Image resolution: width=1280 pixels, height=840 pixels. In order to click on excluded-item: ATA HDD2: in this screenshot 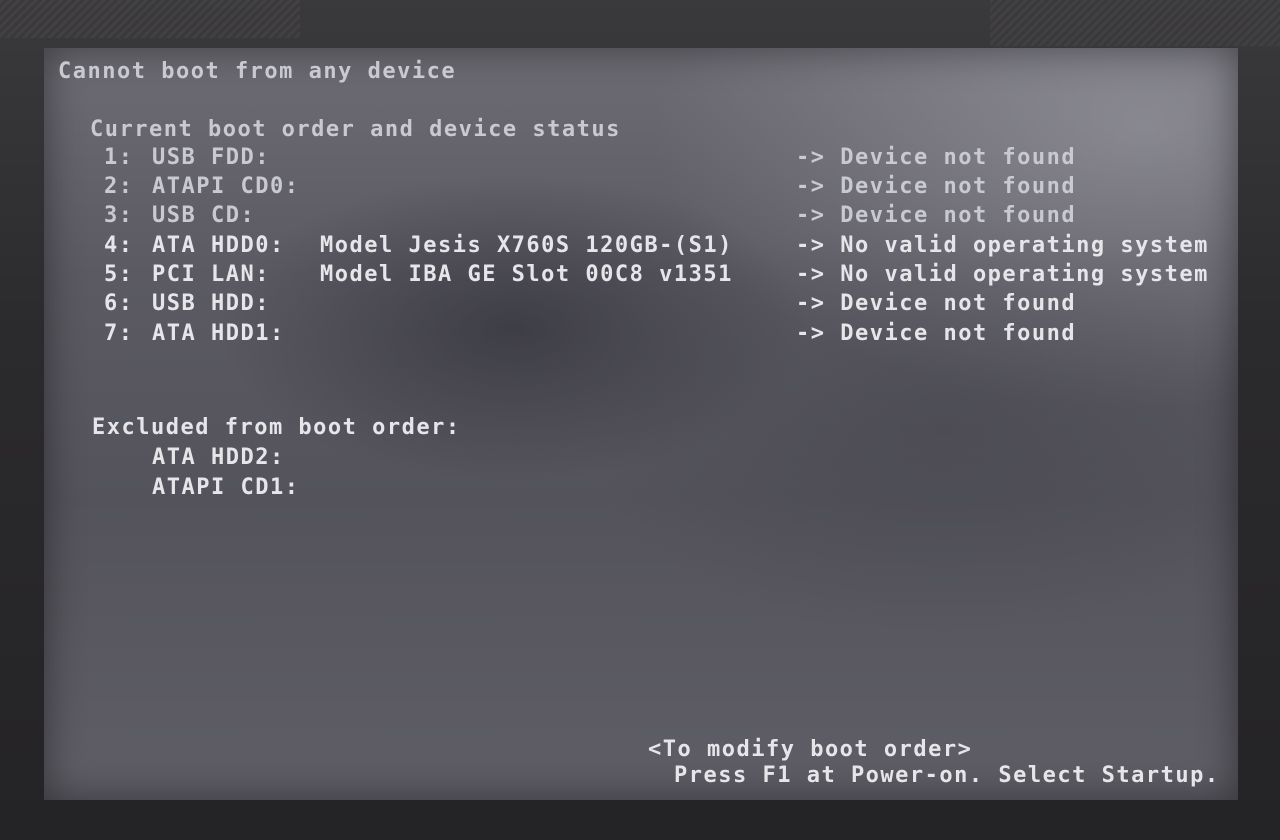, I will do `click(218, 457)`.